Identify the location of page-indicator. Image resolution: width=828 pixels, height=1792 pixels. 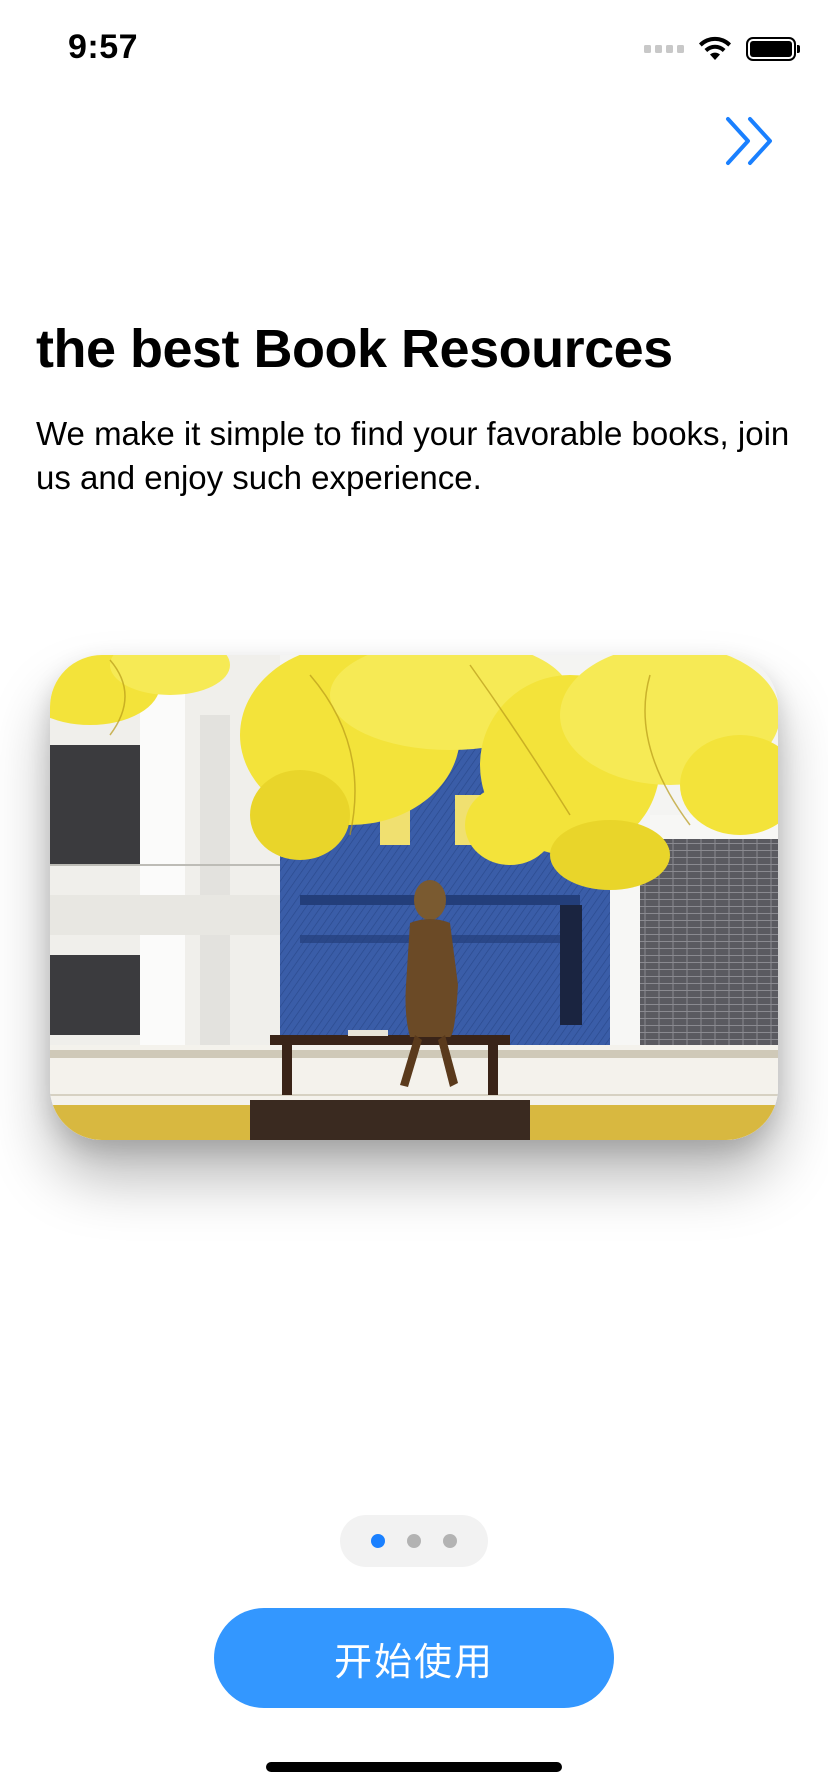
(414, 1541).